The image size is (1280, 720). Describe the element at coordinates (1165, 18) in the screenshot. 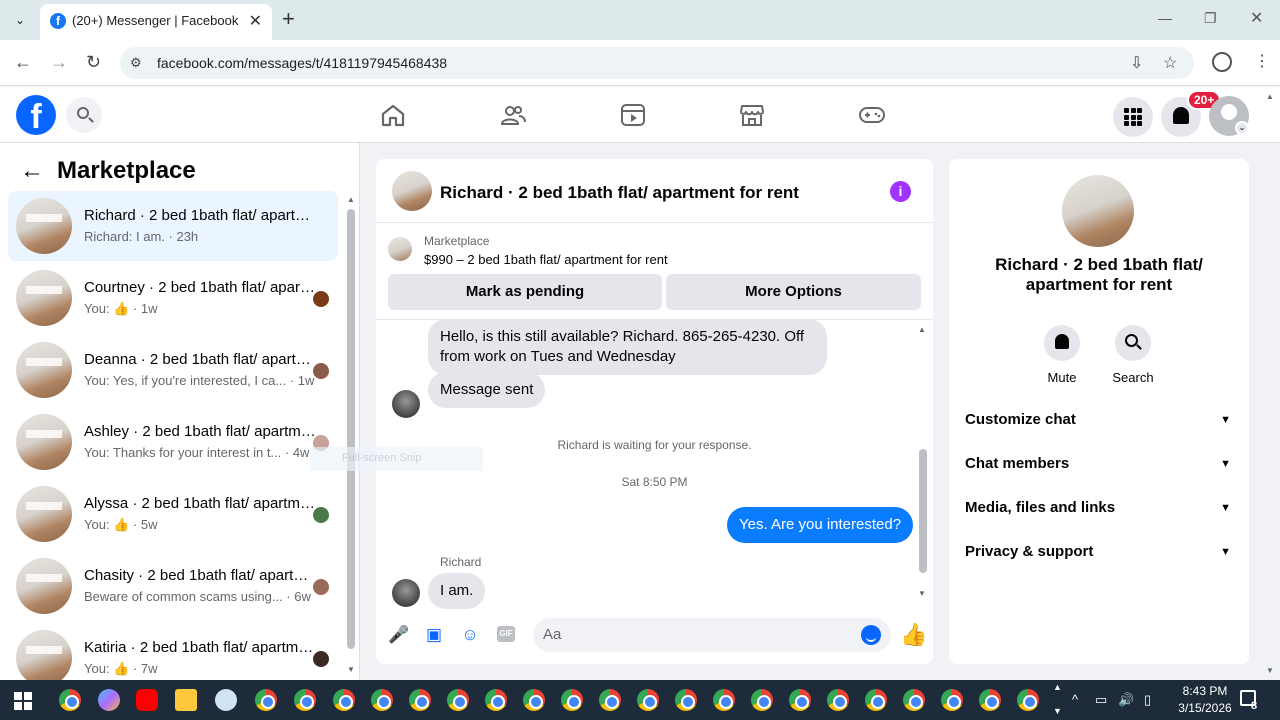

I see `minimize-icon: —` at that location.